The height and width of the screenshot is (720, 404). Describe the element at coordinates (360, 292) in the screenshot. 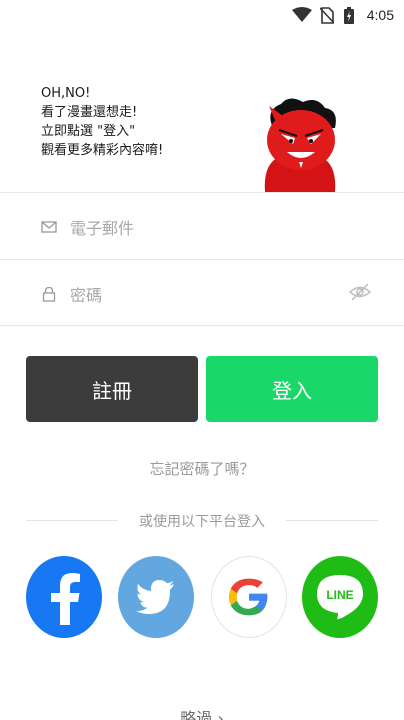

I see `eye-off-icon` at that location.